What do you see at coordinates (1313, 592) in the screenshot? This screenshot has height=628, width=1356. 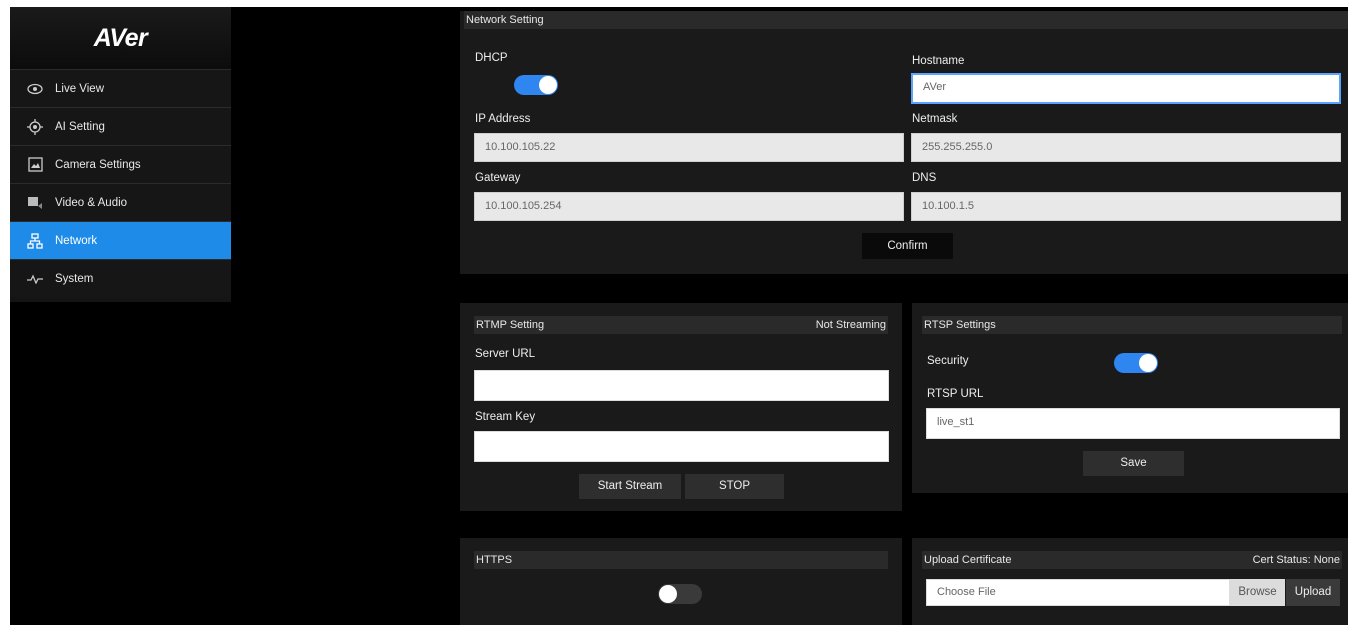 I see `upload-button: Upload` at bounding box center [1313, 592].